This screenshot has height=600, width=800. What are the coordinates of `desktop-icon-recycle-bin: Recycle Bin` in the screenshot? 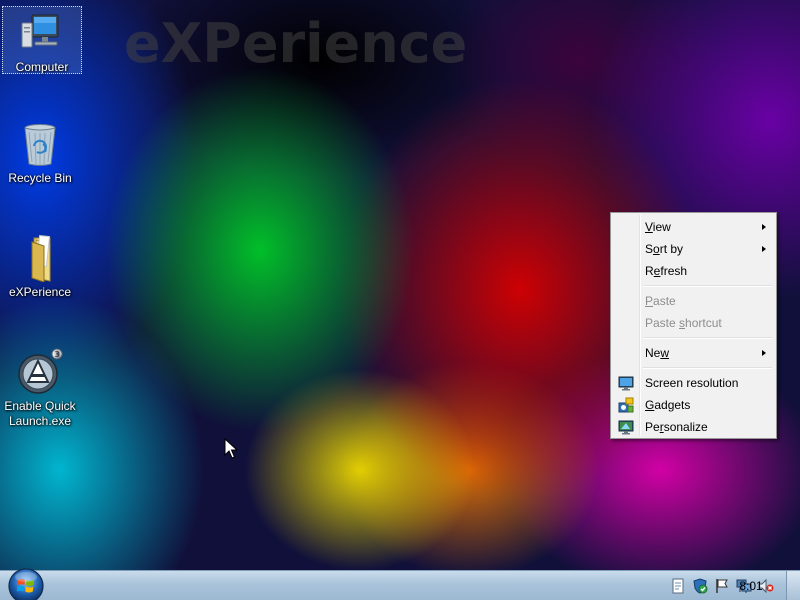 It's located at (40, 153).